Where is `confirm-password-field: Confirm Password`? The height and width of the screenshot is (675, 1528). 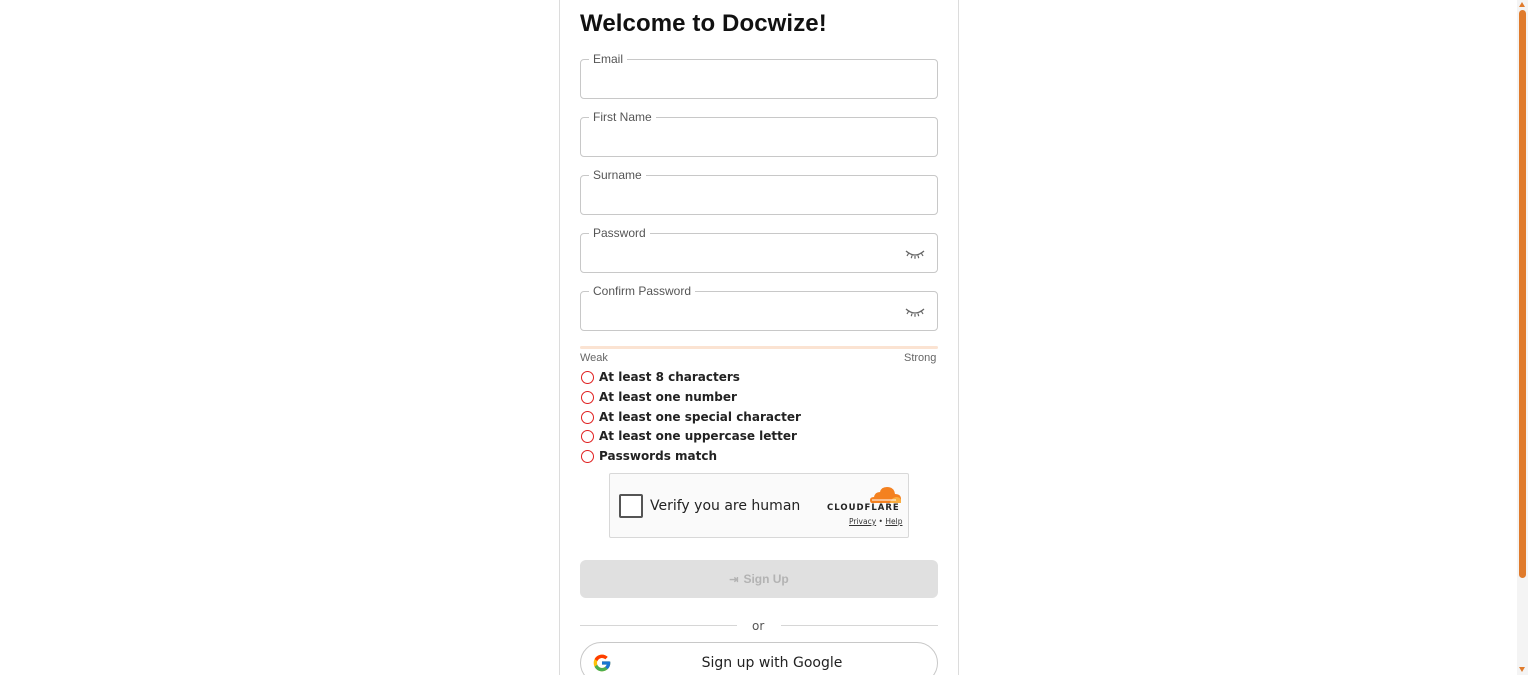 confirm-password-field: Confirm Password is located at coordinates (759, 307).